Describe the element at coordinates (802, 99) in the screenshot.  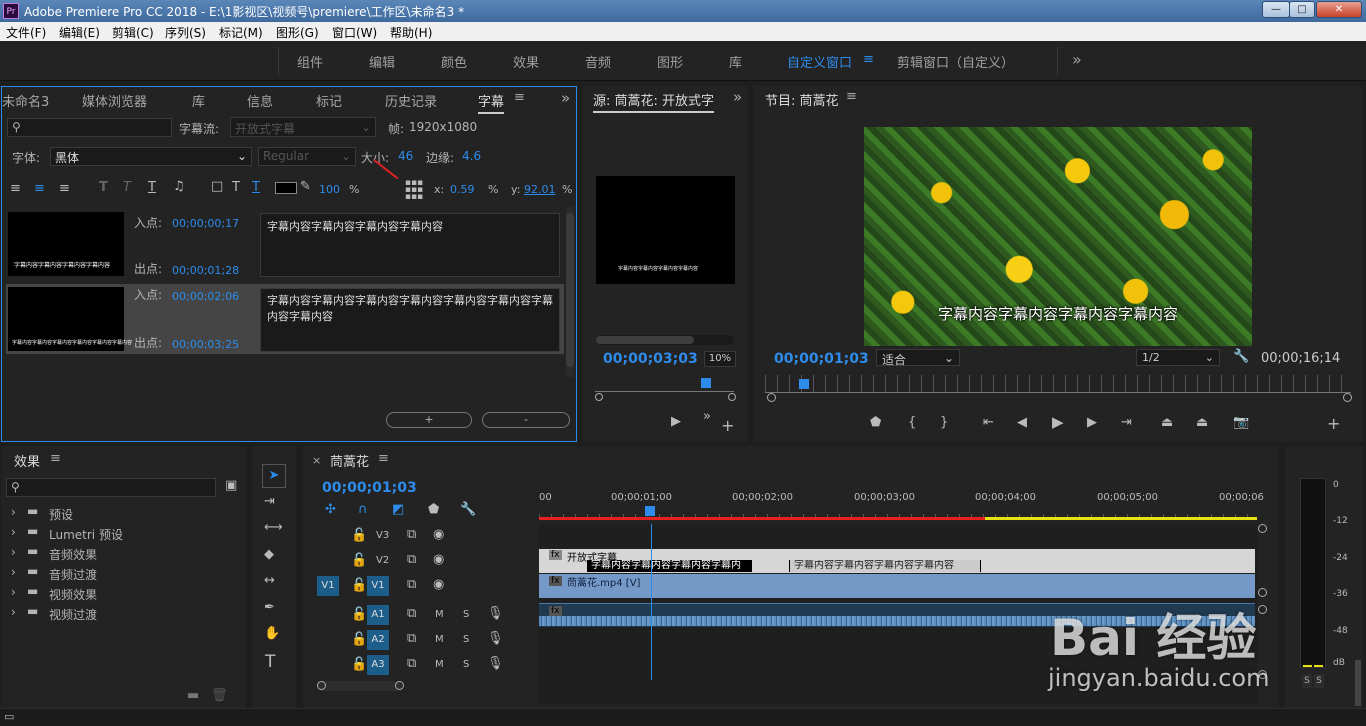
I see `program-title: 节目: 茼蒿花` at that location.